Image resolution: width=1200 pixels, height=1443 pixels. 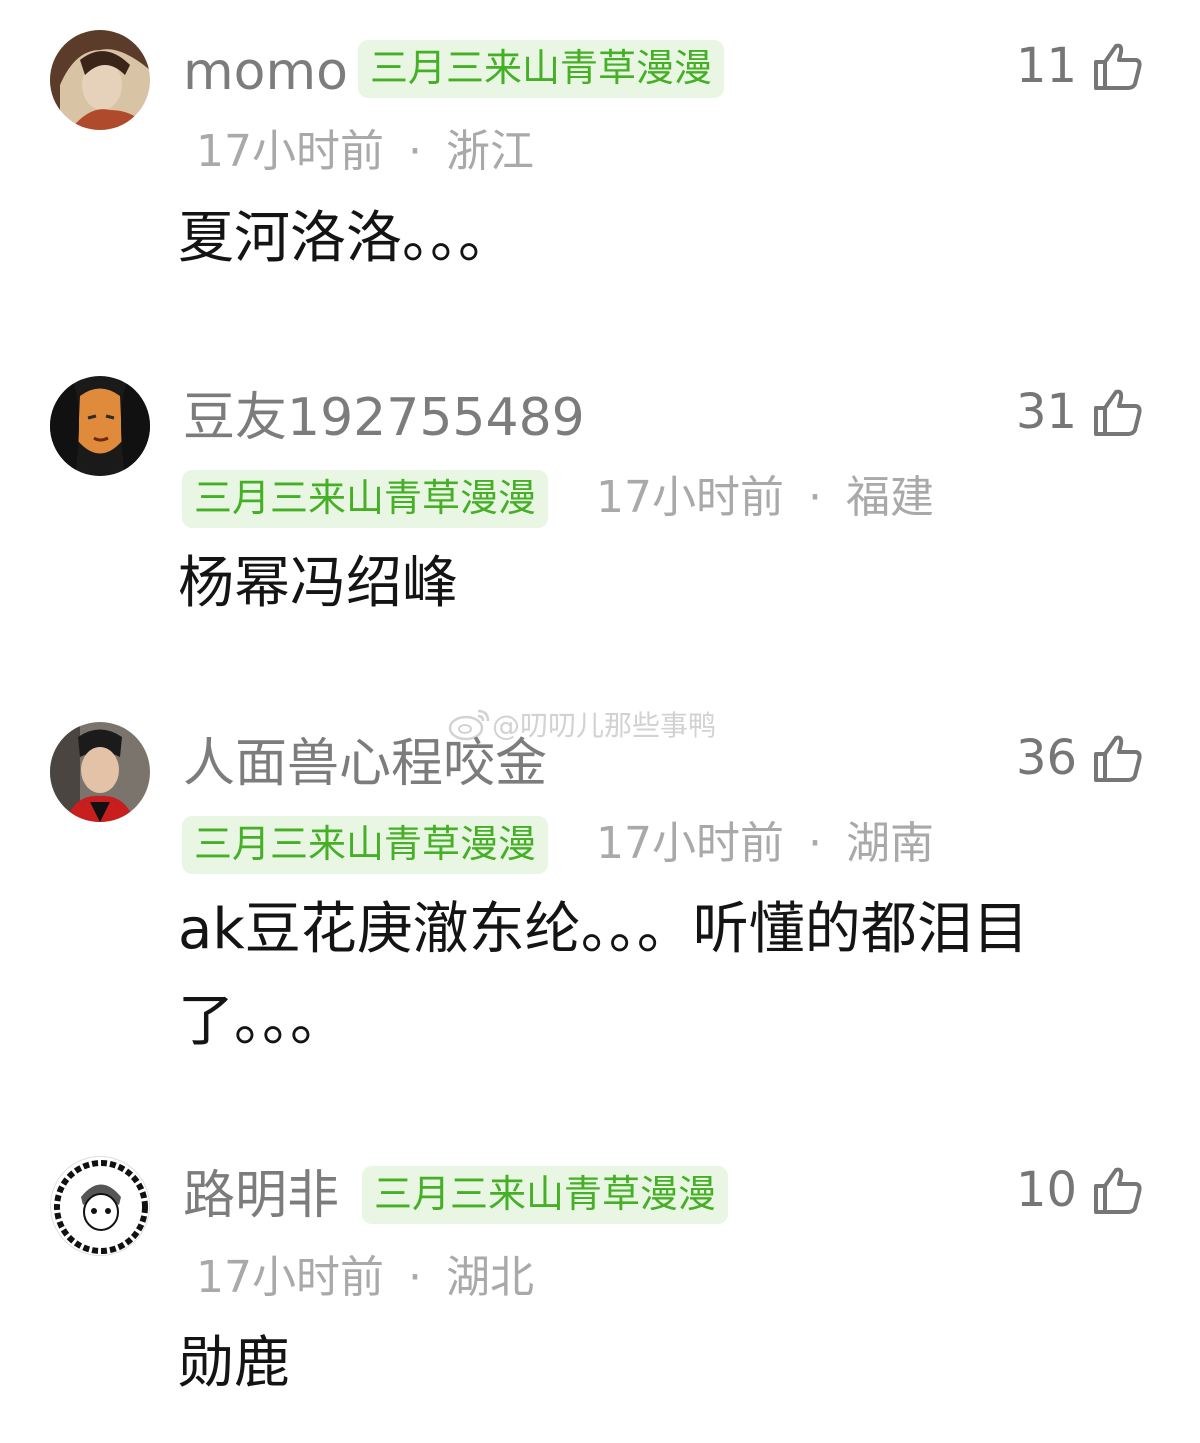 I want to click on like-count: 36, so click(x=1047, y=758).